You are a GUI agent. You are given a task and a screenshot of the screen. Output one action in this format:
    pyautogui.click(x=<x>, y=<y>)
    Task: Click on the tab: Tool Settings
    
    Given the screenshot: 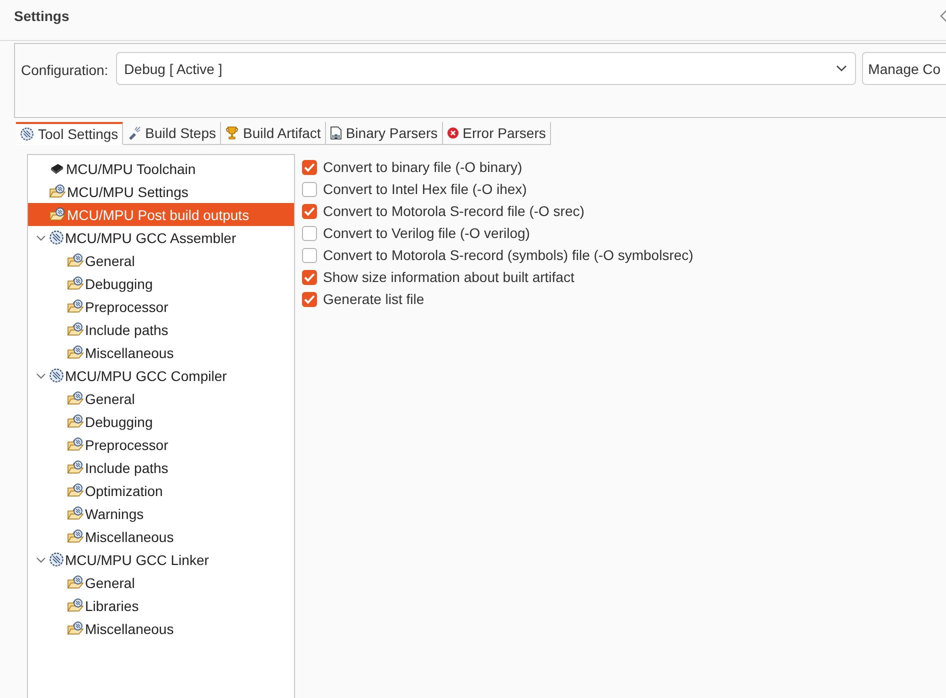 What is the action you would take?
    pyautogui.click(x=70, y=133)
    